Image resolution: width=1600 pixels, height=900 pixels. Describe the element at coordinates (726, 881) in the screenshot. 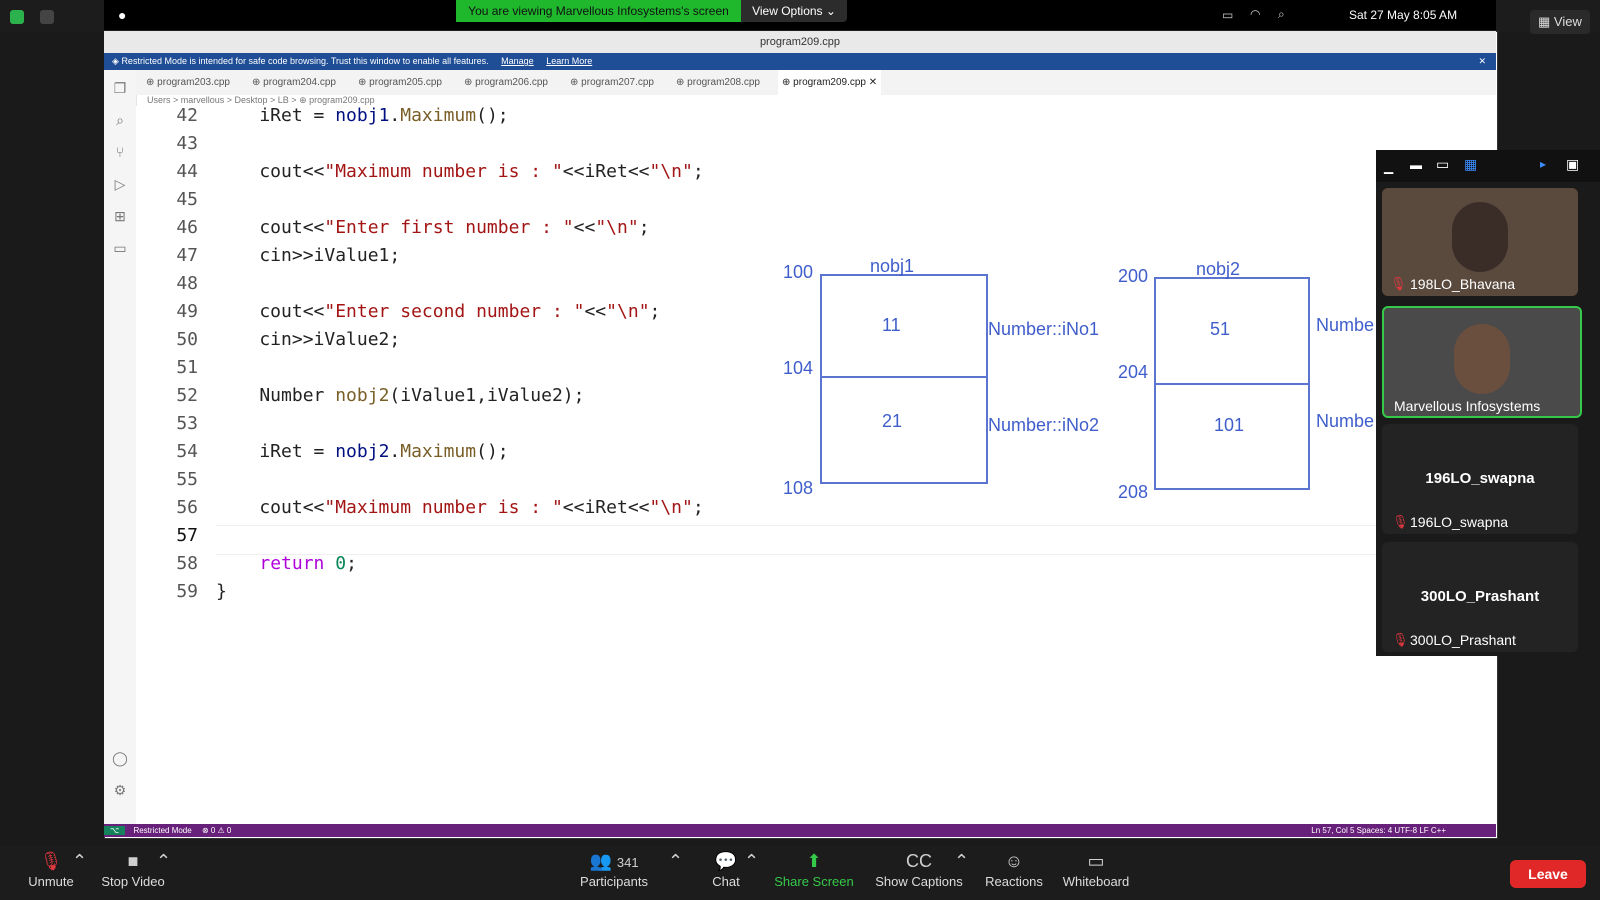

I see `chat-label: Chat` at that location.